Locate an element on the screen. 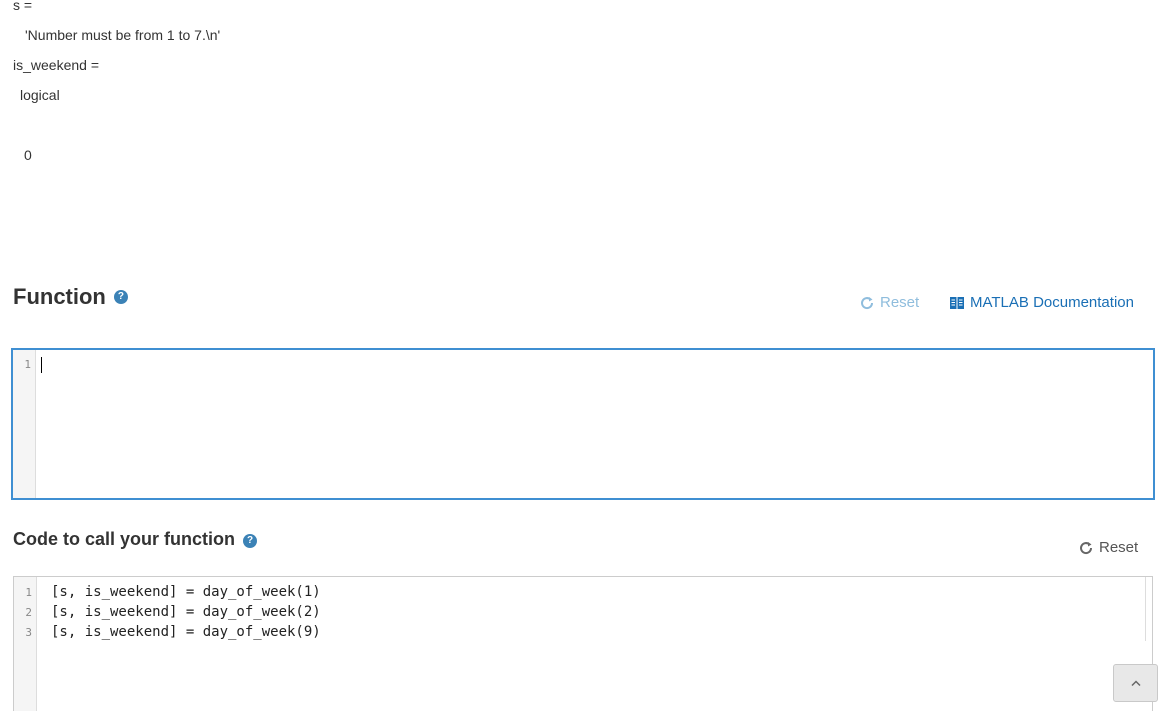 This screenshot has height=711, width=1168. output-type-logical: logical is located at coordinates (40, 95).